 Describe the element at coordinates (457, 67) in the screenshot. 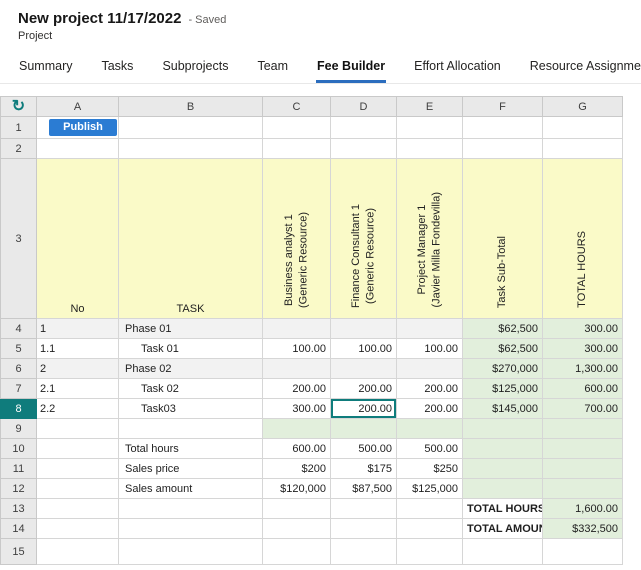

I see `tab-effort-allocation: Effort Allocation` at that location.